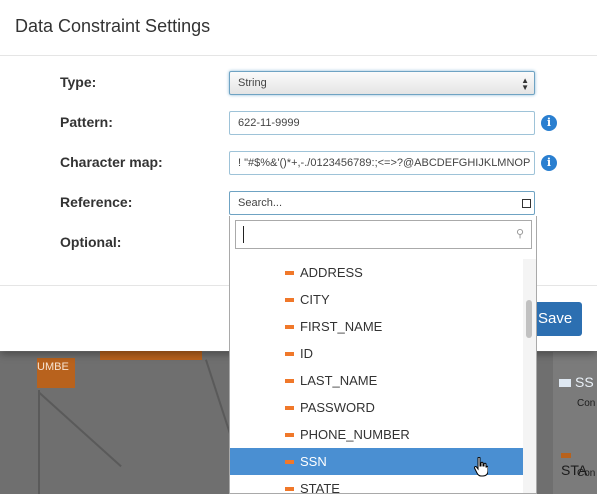  I want to click on side-panel: SS Con STA Con, so click(575, 423).